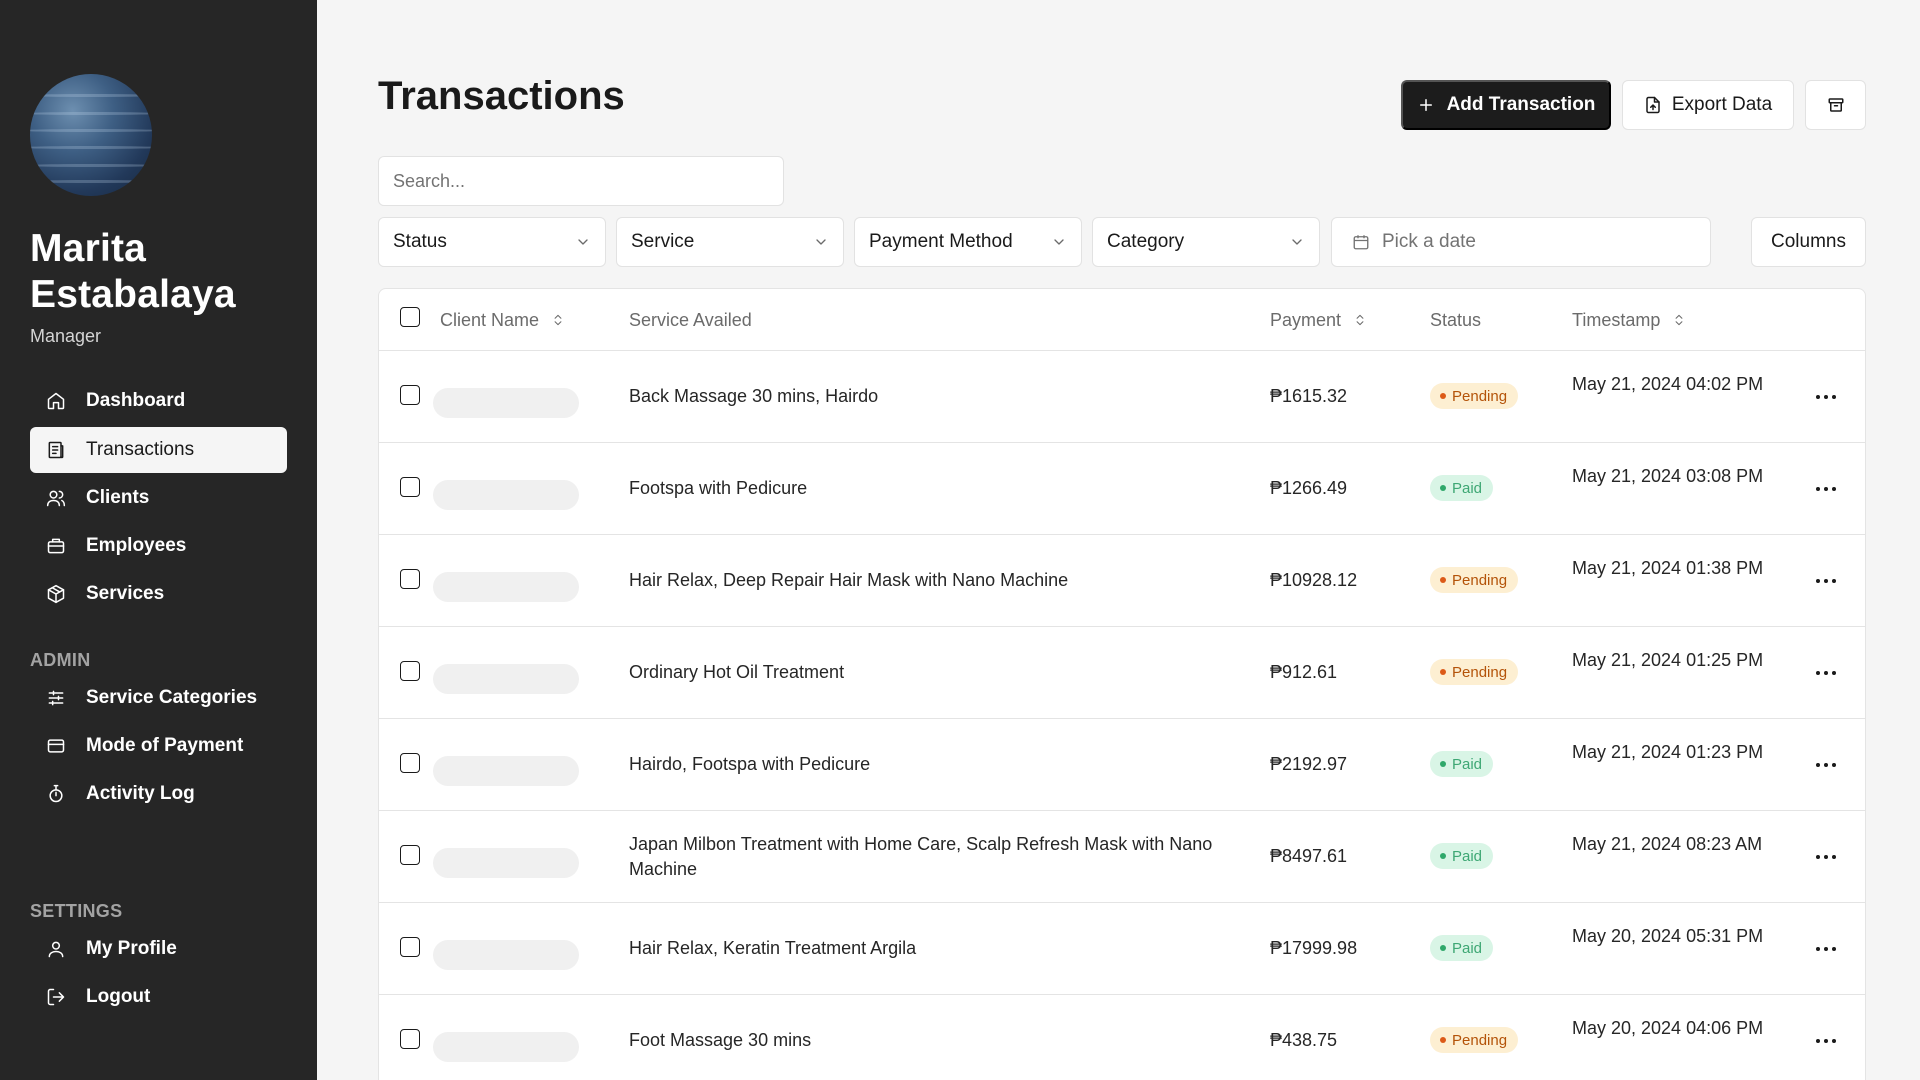  Describe the element at coordinates (56, 746) in the screenshot. I see `credit-card-icon` at that location.